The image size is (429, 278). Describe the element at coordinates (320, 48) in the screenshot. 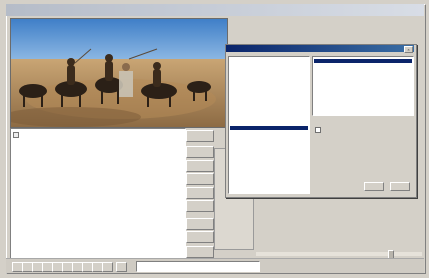

I see `dialog-titlebar` at that location.